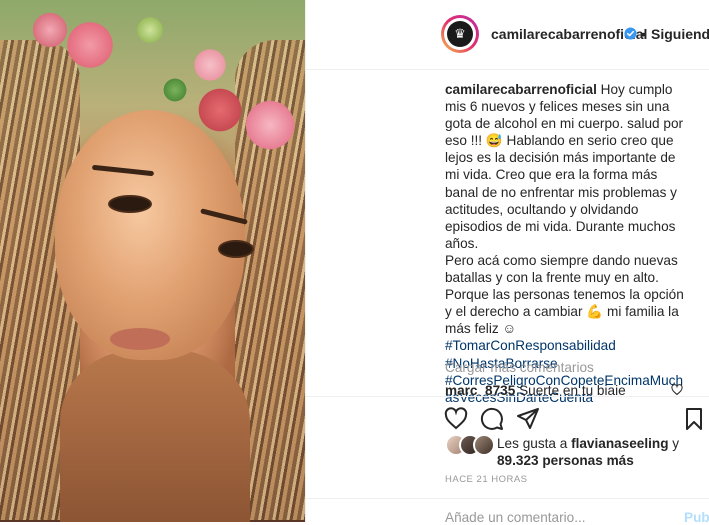 The image size is (709, 525). I want to click on comment-text: Suerte en tu biaje, so click(570, 389).